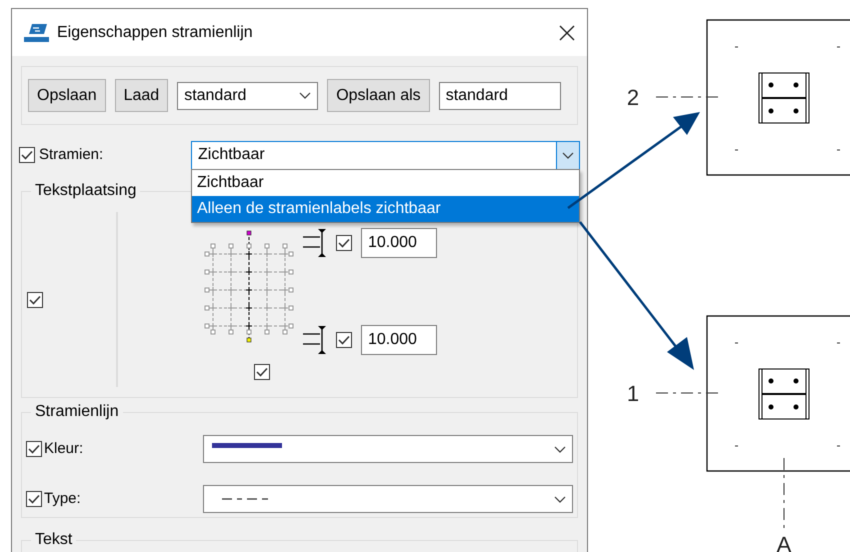 Image resolution: width=850 pixels, height=552 pixels. Describe the element at coordinates (633, 393) in the screenshot. I see `grid-label: 1` at that location.